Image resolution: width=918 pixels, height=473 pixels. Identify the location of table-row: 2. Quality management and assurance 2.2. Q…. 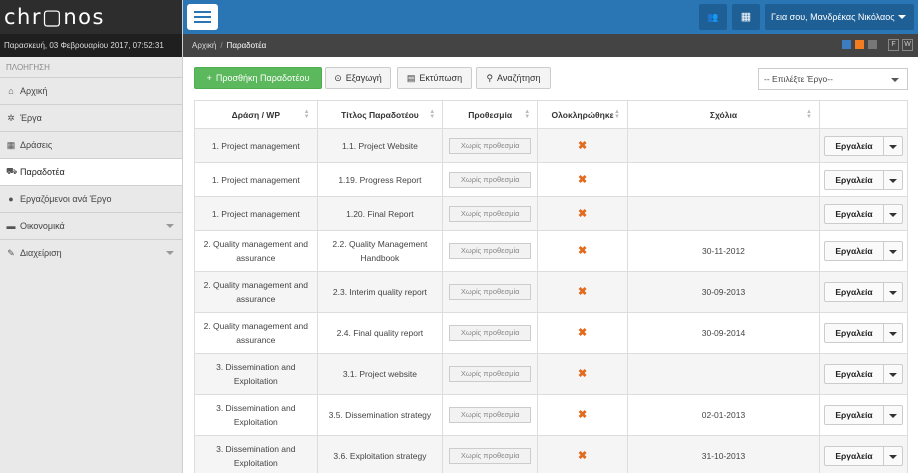
(551, 251).